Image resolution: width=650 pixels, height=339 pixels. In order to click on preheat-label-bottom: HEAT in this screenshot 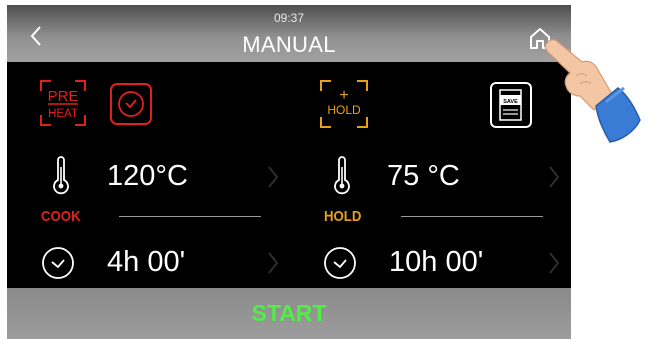, I will do `click(63, 114)`.